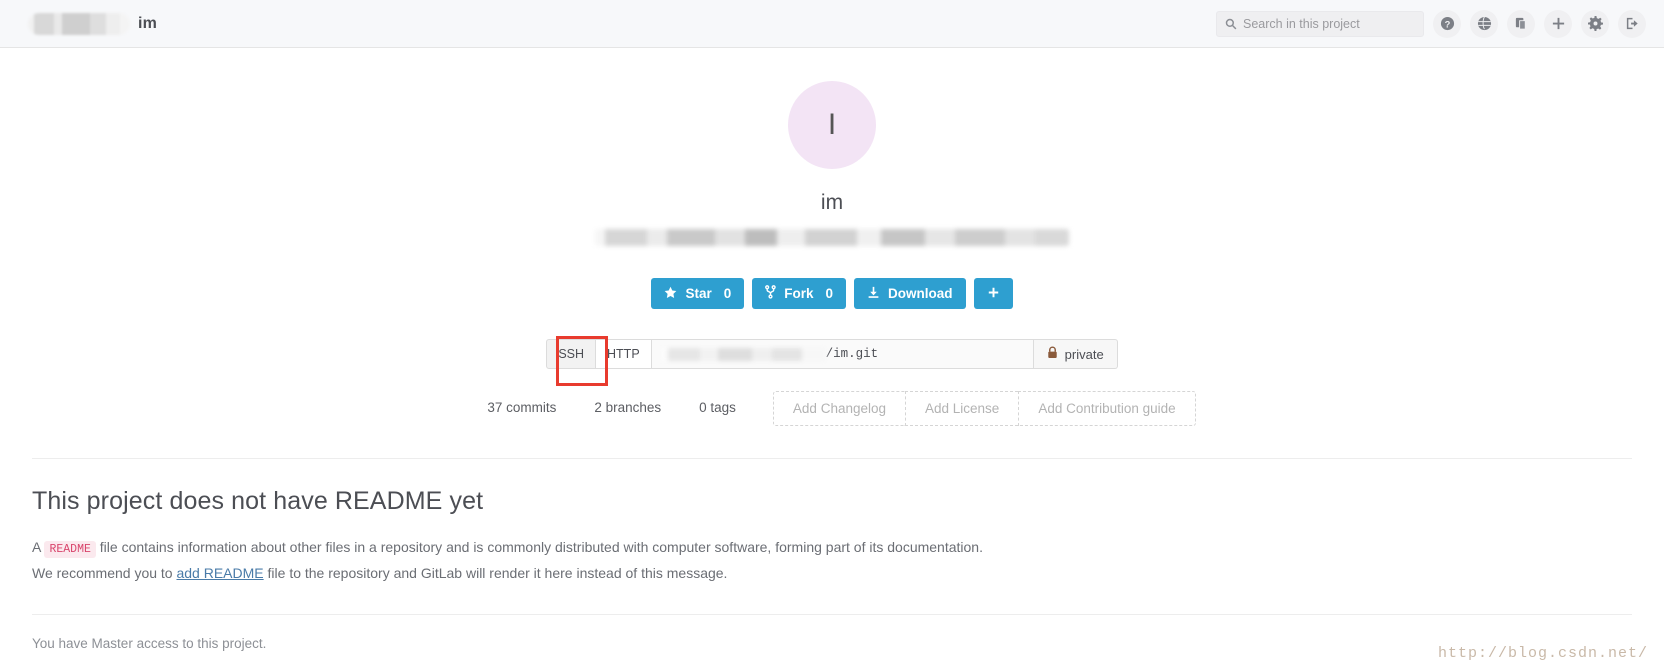  I want to click on readme-line2-prefix: We recommend you to, so click(102, 572).